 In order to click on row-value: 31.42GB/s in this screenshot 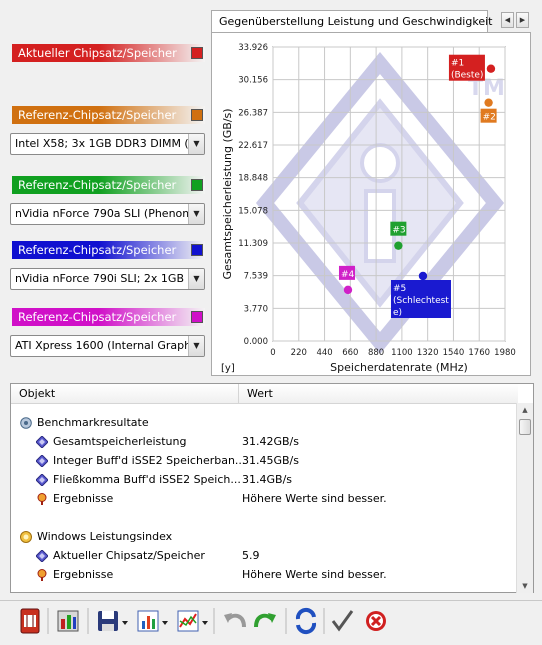, I will do `click(270, 441)`.